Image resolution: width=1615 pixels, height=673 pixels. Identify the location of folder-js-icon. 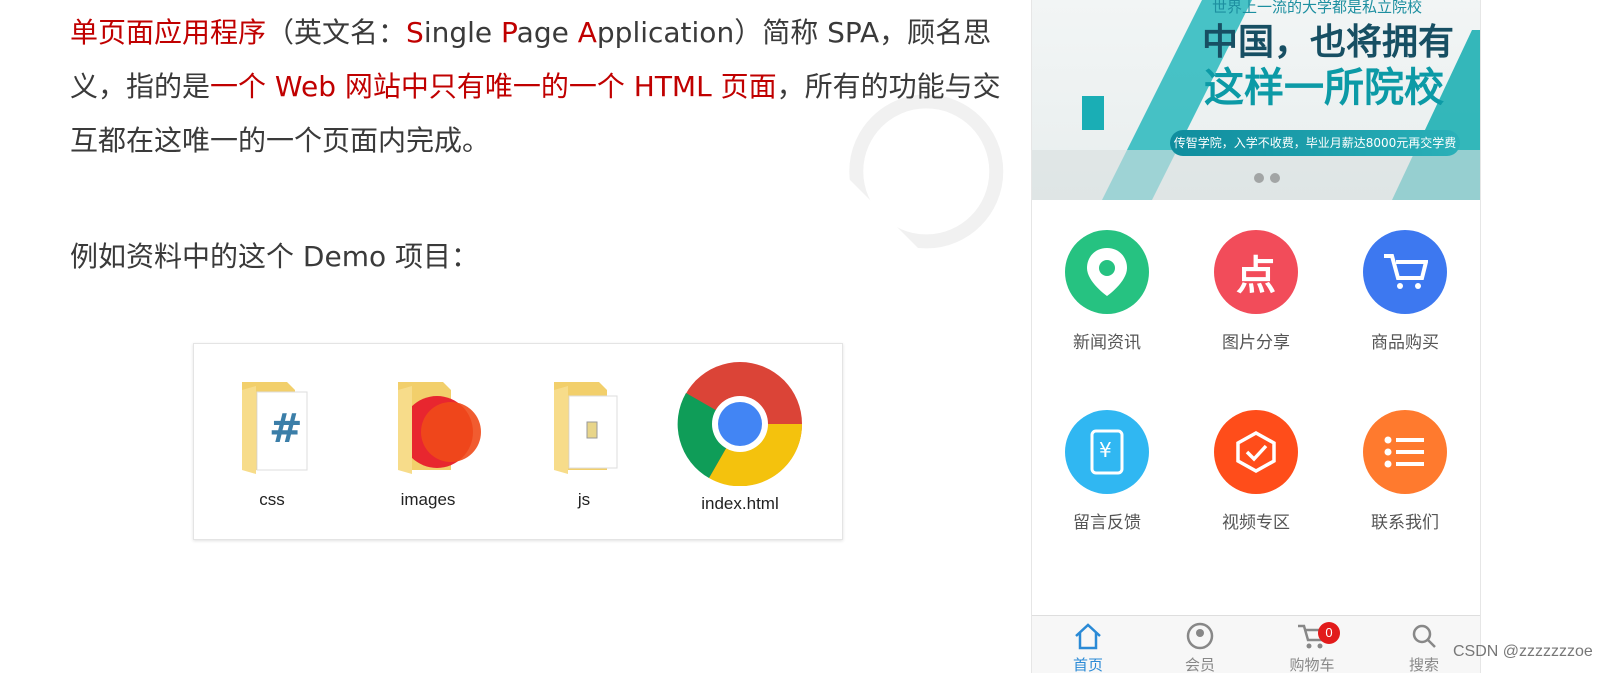
(586, 428).